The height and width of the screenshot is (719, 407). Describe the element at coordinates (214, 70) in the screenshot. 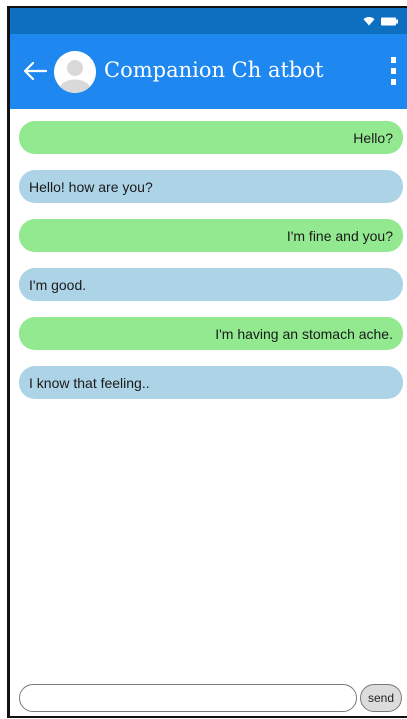

I see `page-title: Companion Ch atbot` at that location.